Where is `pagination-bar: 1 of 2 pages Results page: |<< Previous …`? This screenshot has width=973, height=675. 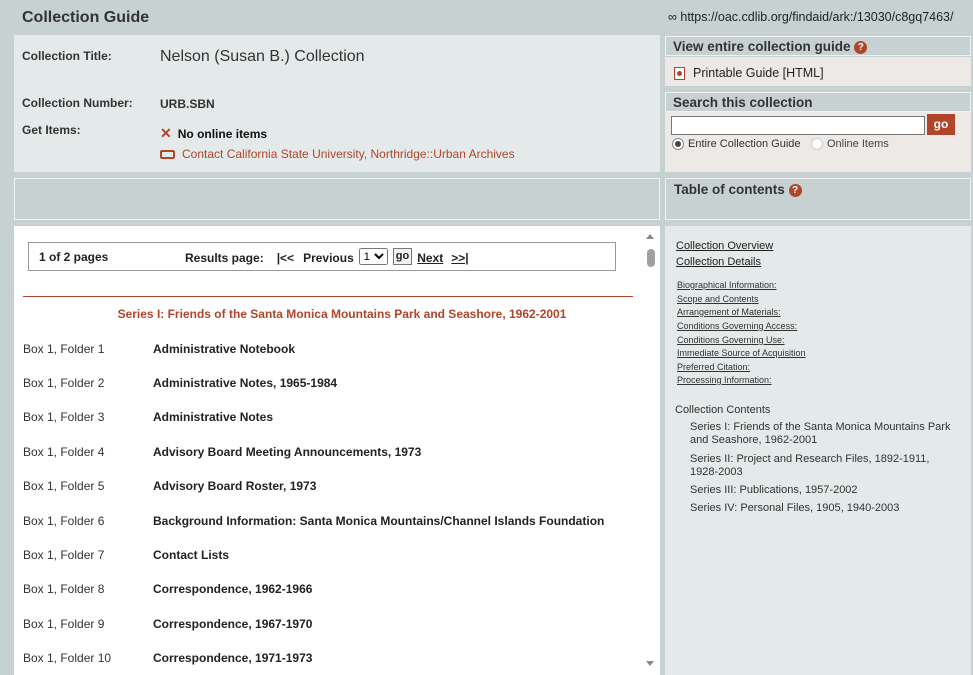
pagination-bar: 1 of 2 pages Results page: |<< Previous … is located at coordinates (322, 256).